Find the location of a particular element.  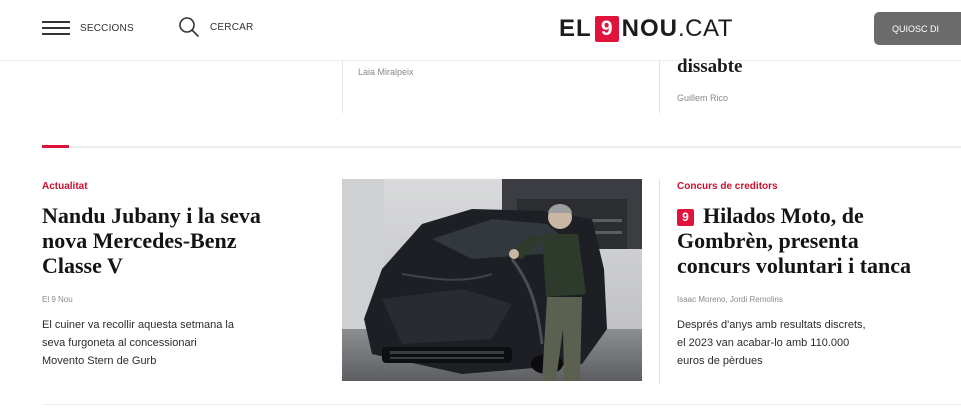

article-byline: El 9 Nou is located at coordinates (57, 299).